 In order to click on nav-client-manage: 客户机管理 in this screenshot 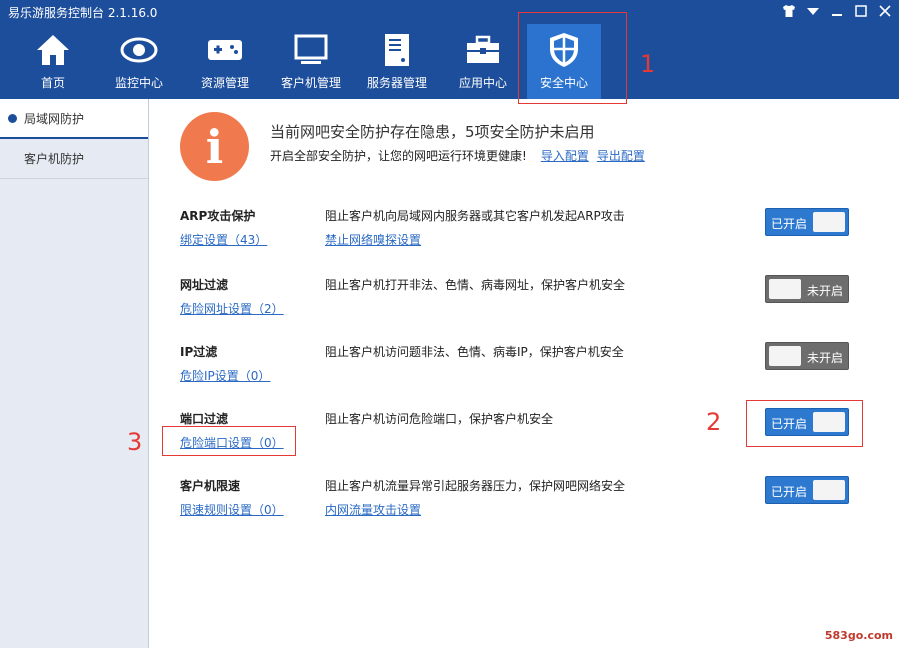, I will do `click(311, 61)`.